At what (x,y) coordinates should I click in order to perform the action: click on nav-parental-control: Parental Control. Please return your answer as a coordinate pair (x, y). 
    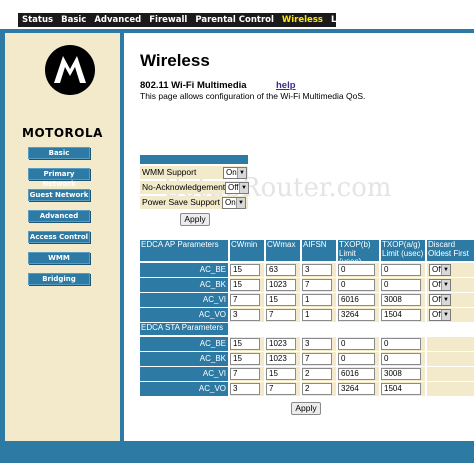
    Looking at the image, I should click on (234, 20).